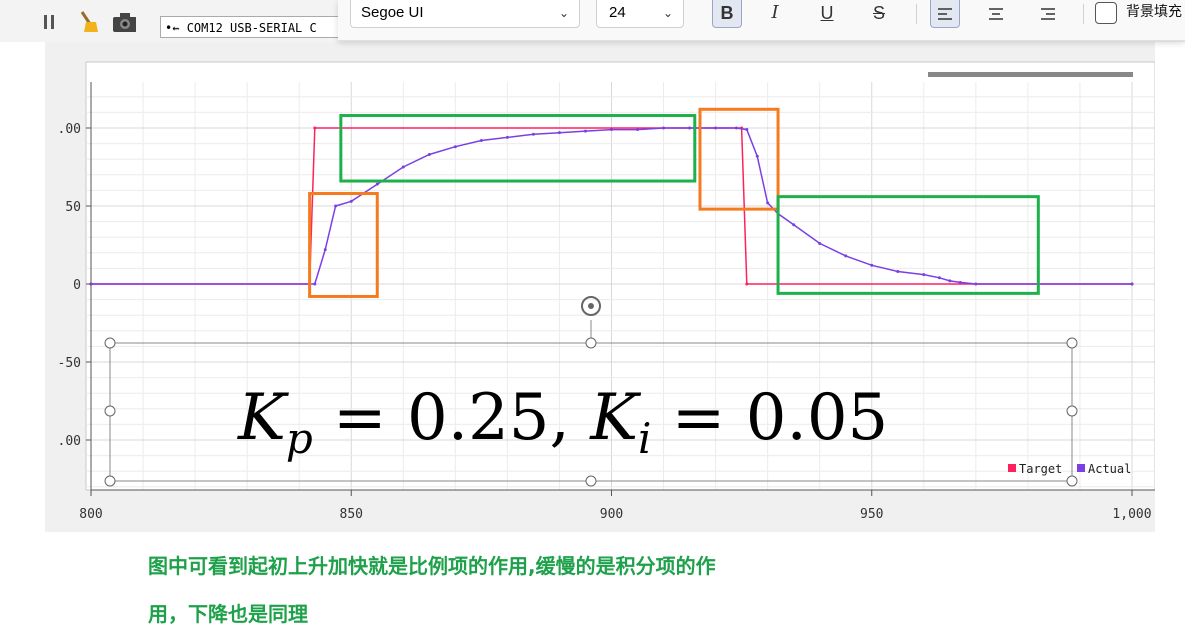  I want to click on align-left-icon, so click(945, 14).